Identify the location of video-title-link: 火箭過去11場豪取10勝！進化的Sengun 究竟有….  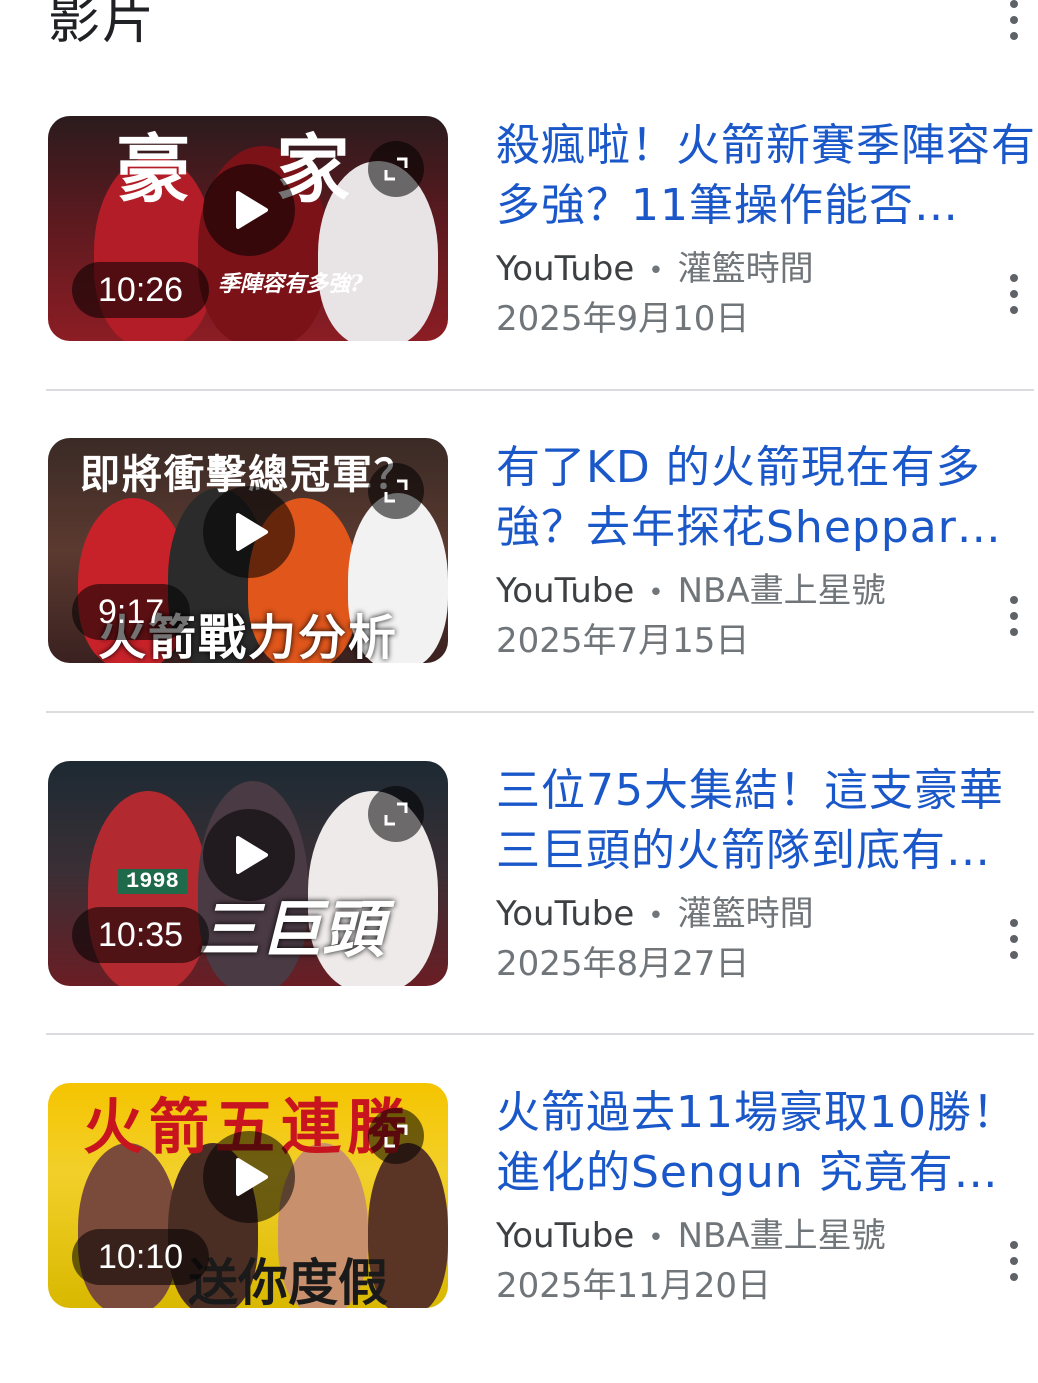
(766, 1143).